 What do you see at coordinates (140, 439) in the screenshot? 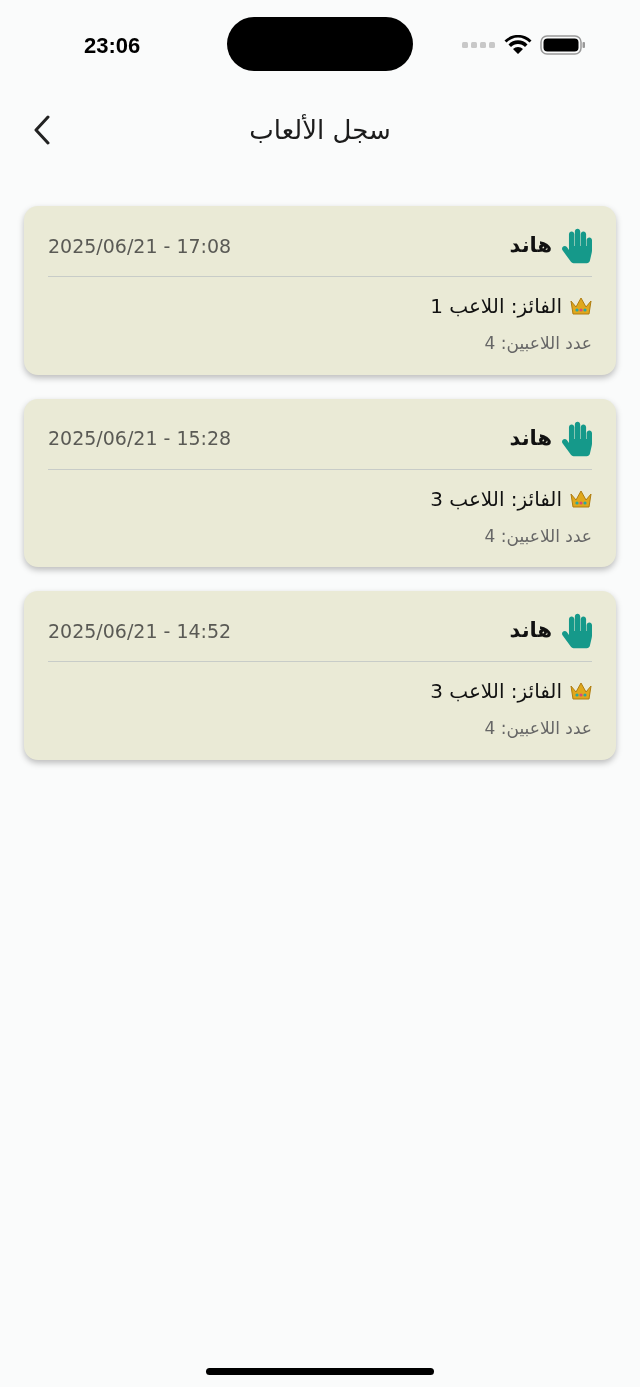
I see `game-datetime: 2025/06/21 - 15:28` at bounding box center [140, 439].